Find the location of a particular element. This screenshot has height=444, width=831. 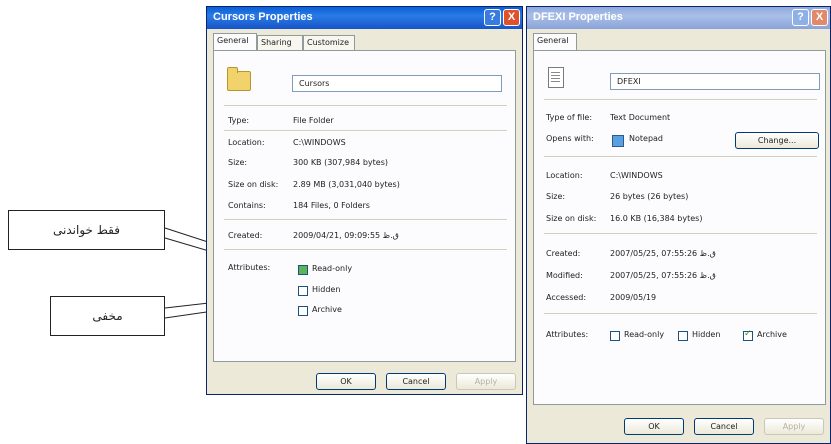

cursors-titlebar: Cursors Properties ? X is located at coordinates (364, 18).